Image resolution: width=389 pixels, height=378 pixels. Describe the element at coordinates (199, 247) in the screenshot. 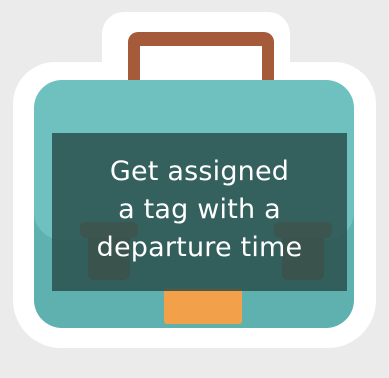

I see `caption-line-3: departure time` at that location.